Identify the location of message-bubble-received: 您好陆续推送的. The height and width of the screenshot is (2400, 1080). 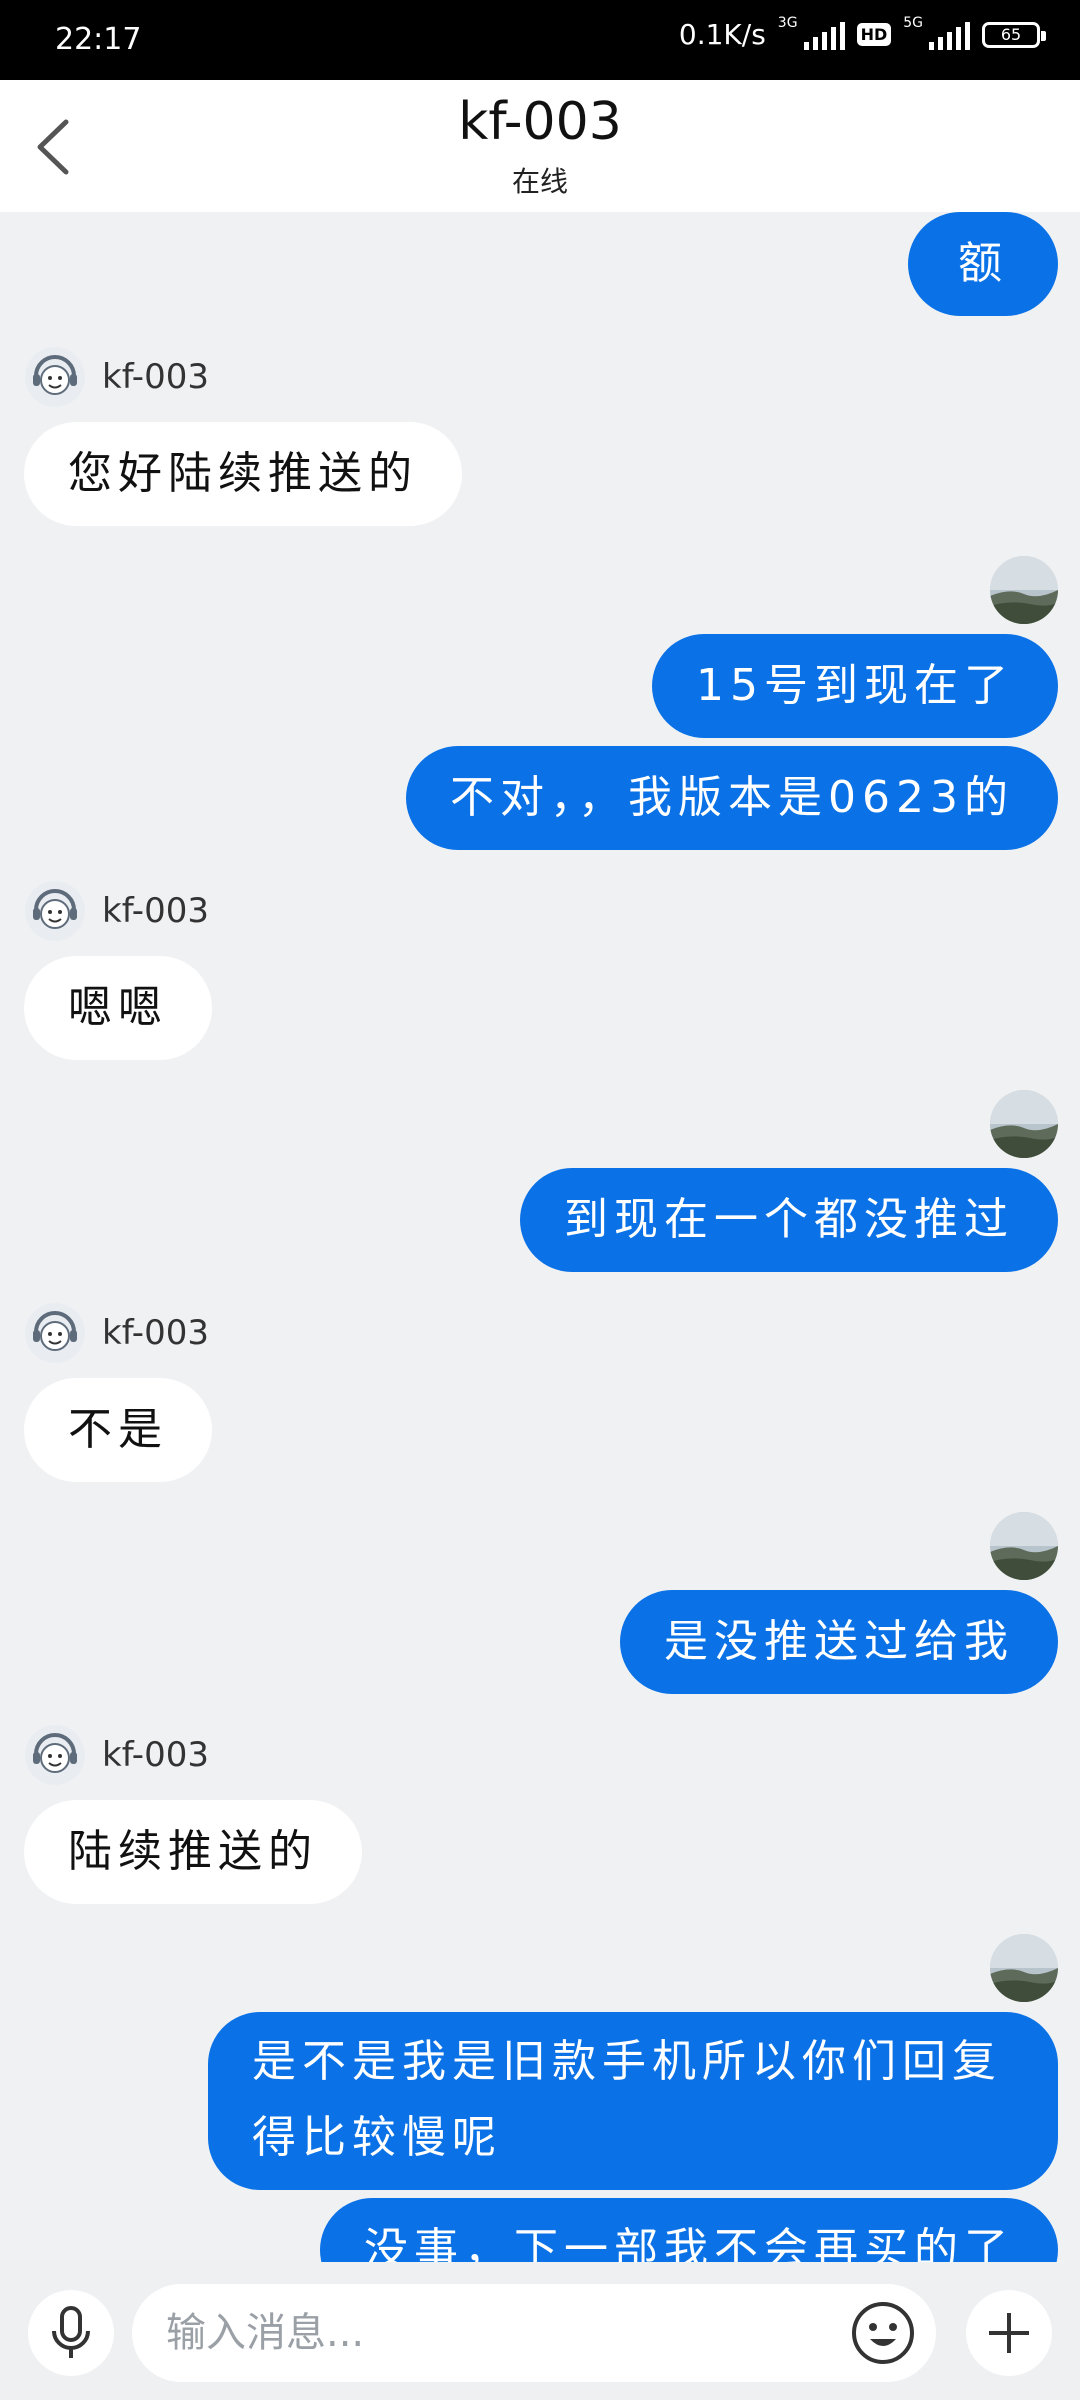
(243, 474).